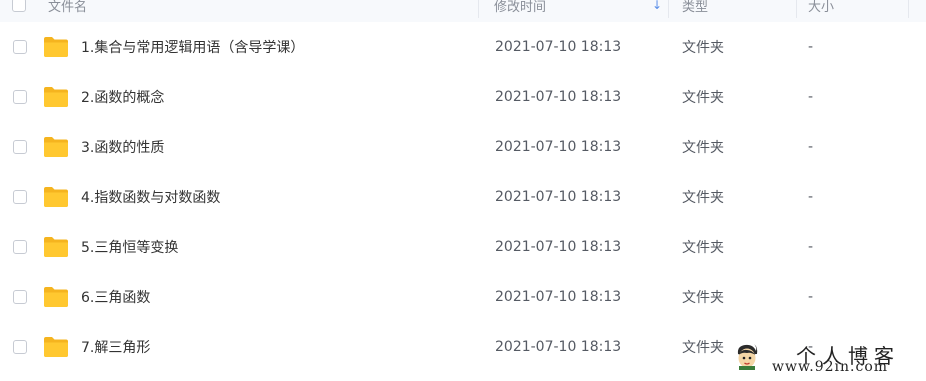 The width and height of the screenshot is (926, 381). What do you see at coordinates (657, 11) in the screenshot?
I see `sort-arrow-icon: ↓` at bounding box center [657, 11].